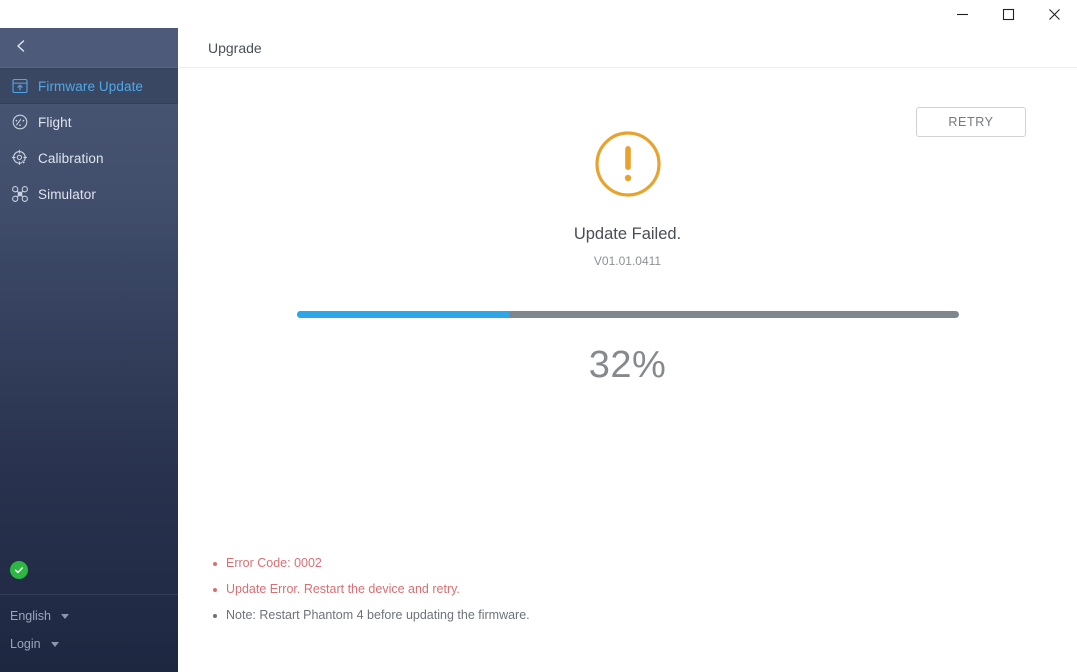 The height and width of the screenshot is (672, 1077). I want to click on message-text: Error Code: 0002, so click(274, 563).